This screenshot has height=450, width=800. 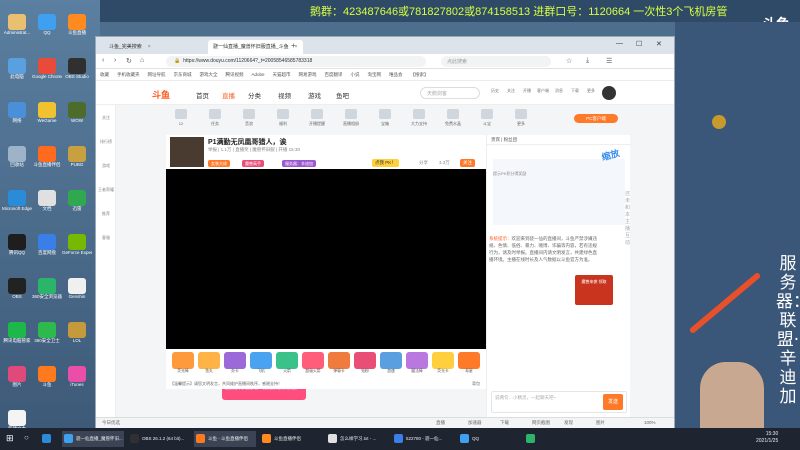 What do you see at coordinates (77, 73) in the screenshot?
I see `desktop-icon: OBS Studio` at bounding box center [77, 73].